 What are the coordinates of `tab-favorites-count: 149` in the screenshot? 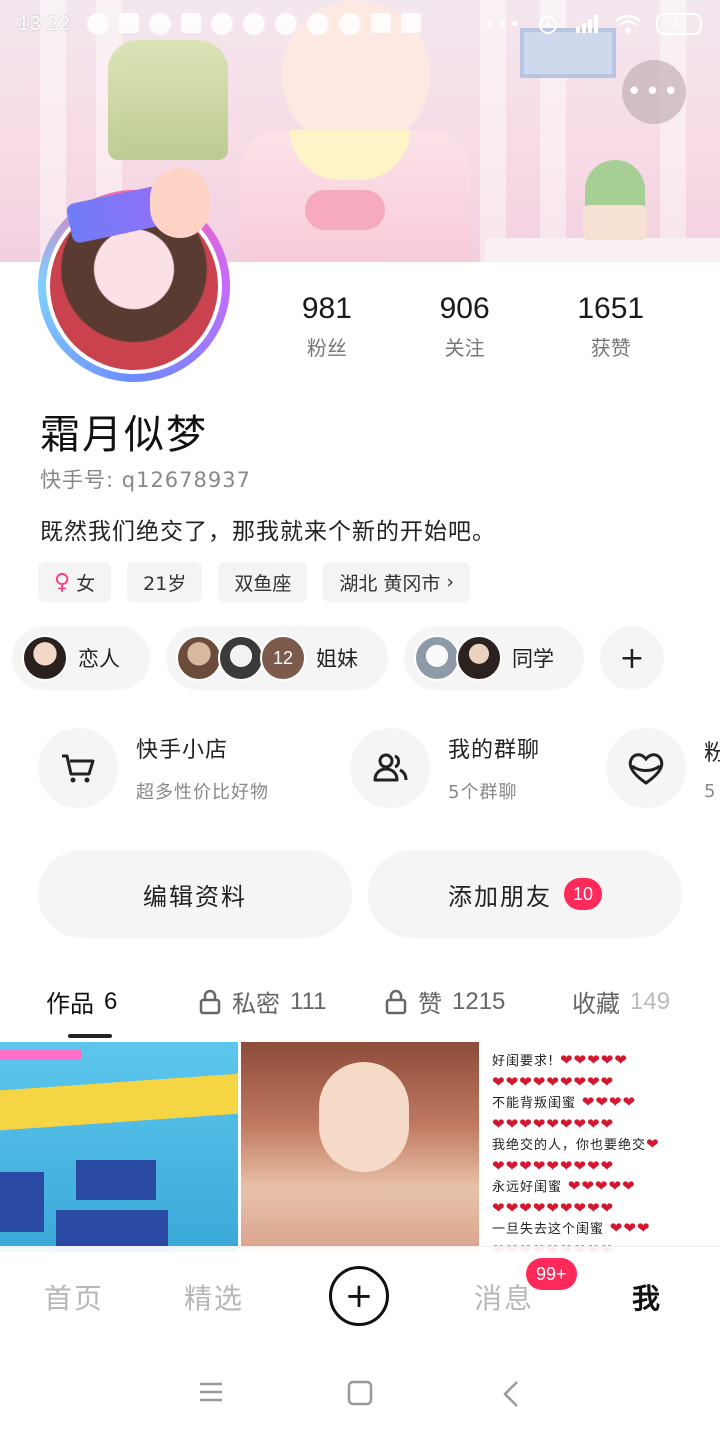 It's located at (650, 1001).